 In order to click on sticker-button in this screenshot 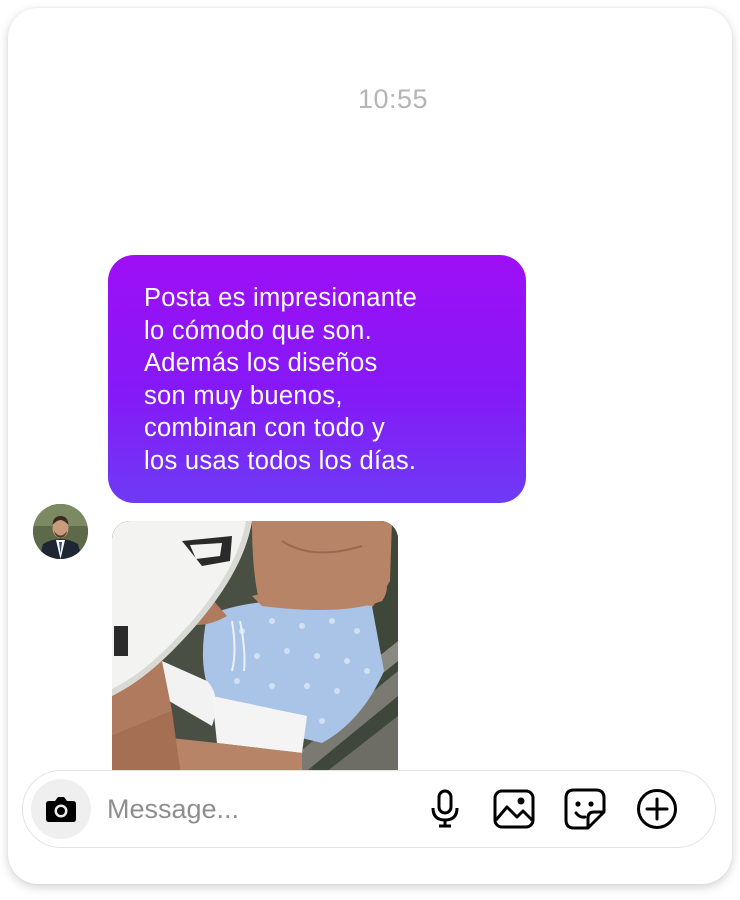, I will do `click(585, 809)`.